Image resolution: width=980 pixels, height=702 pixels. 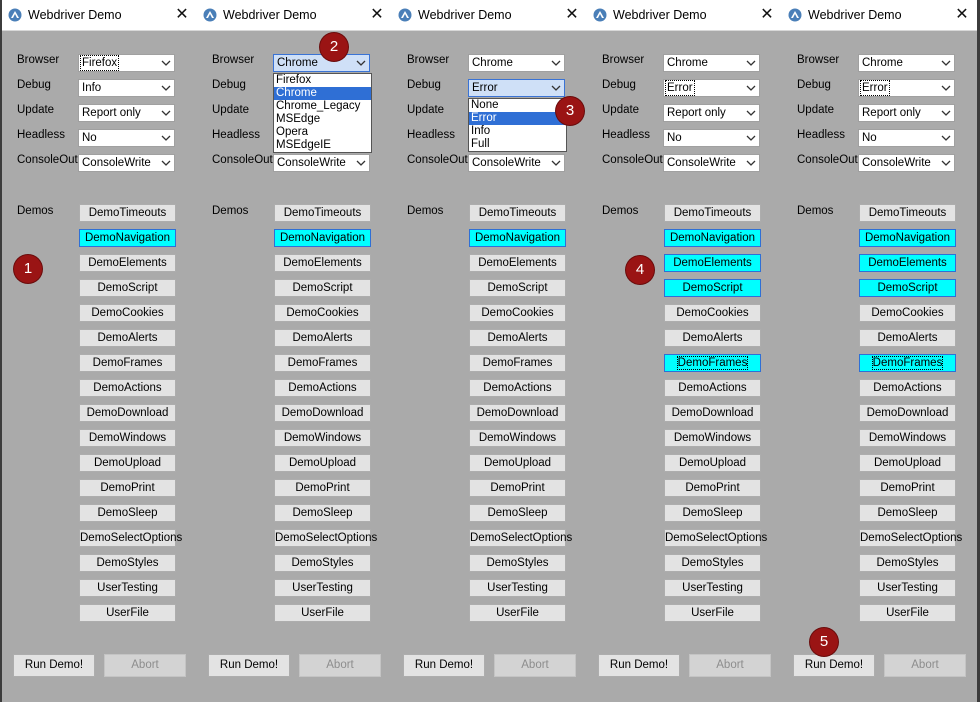 I want to click on dropdown-option: Firefox, so click(x=322, y=80).